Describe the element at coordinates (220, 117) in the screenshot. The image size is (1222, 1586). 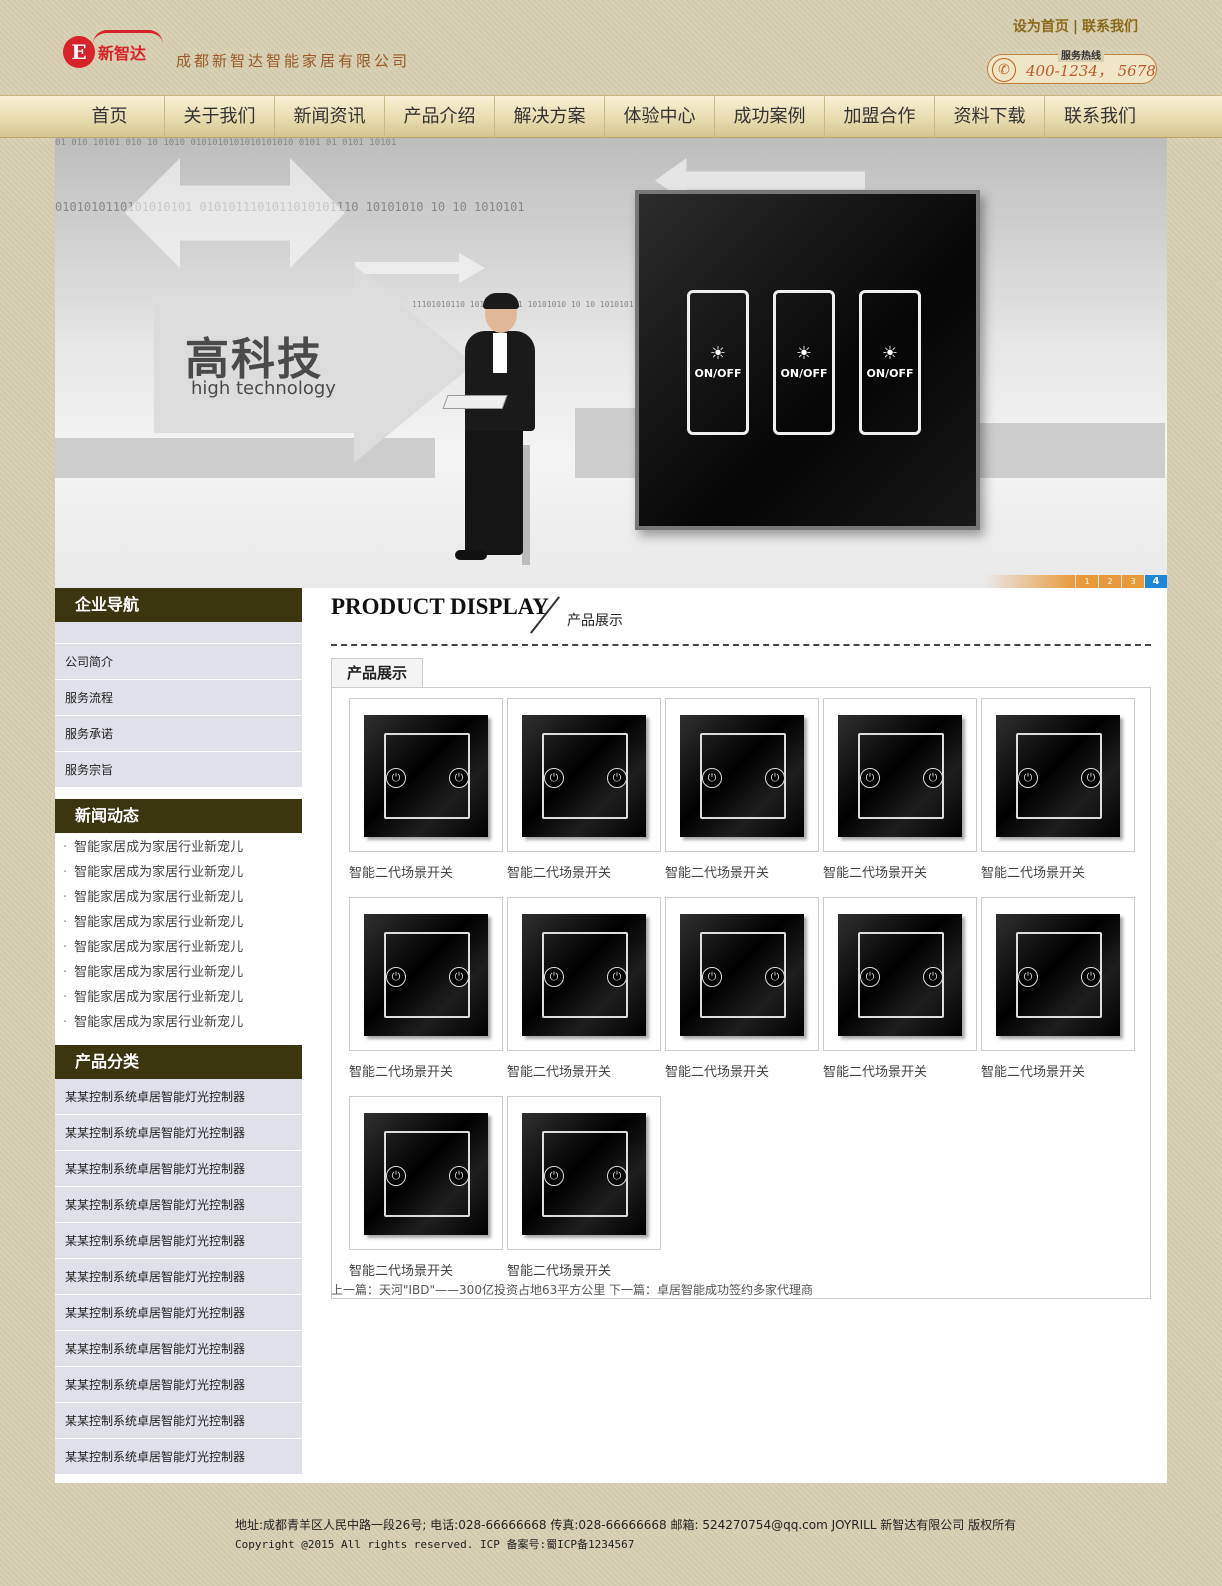
I see `nav-item-about: 关于我们` at that location.